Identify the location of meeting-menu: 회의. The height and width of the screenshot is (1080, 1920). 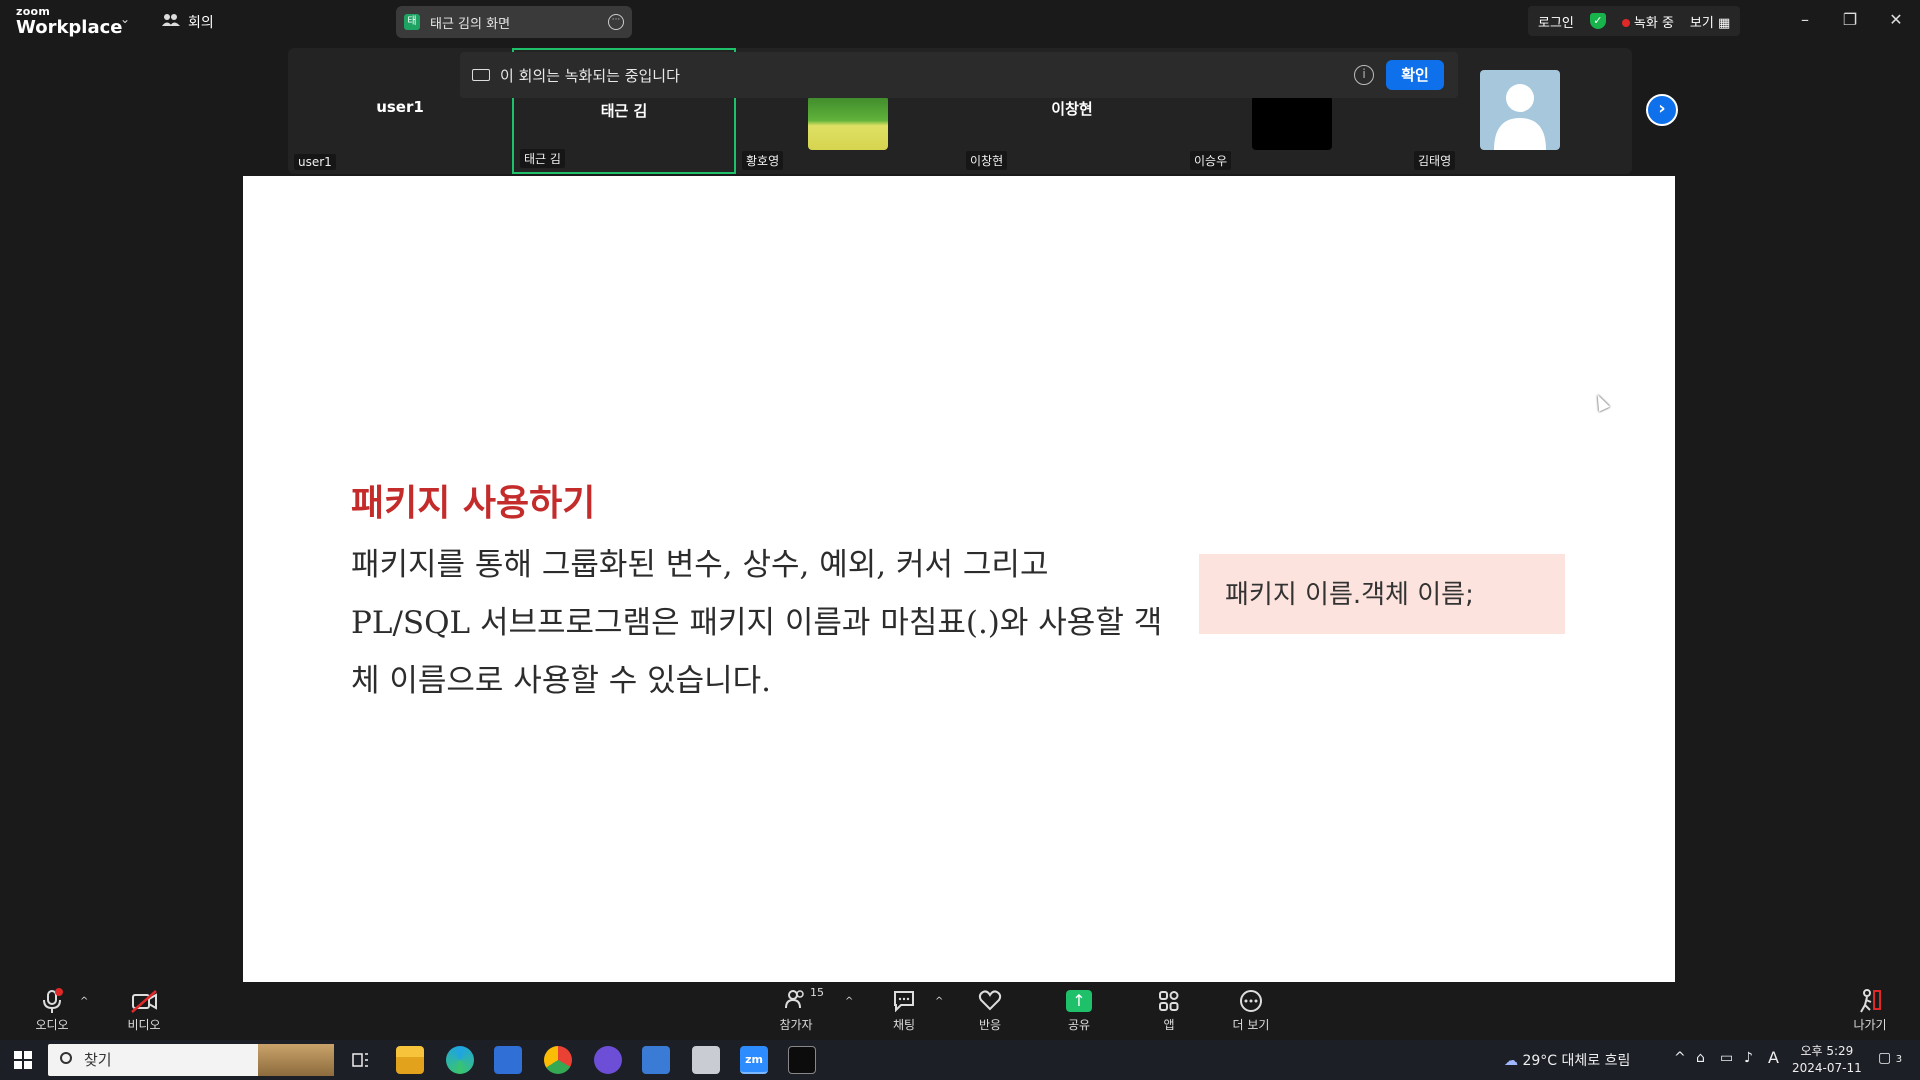
(188, 22).